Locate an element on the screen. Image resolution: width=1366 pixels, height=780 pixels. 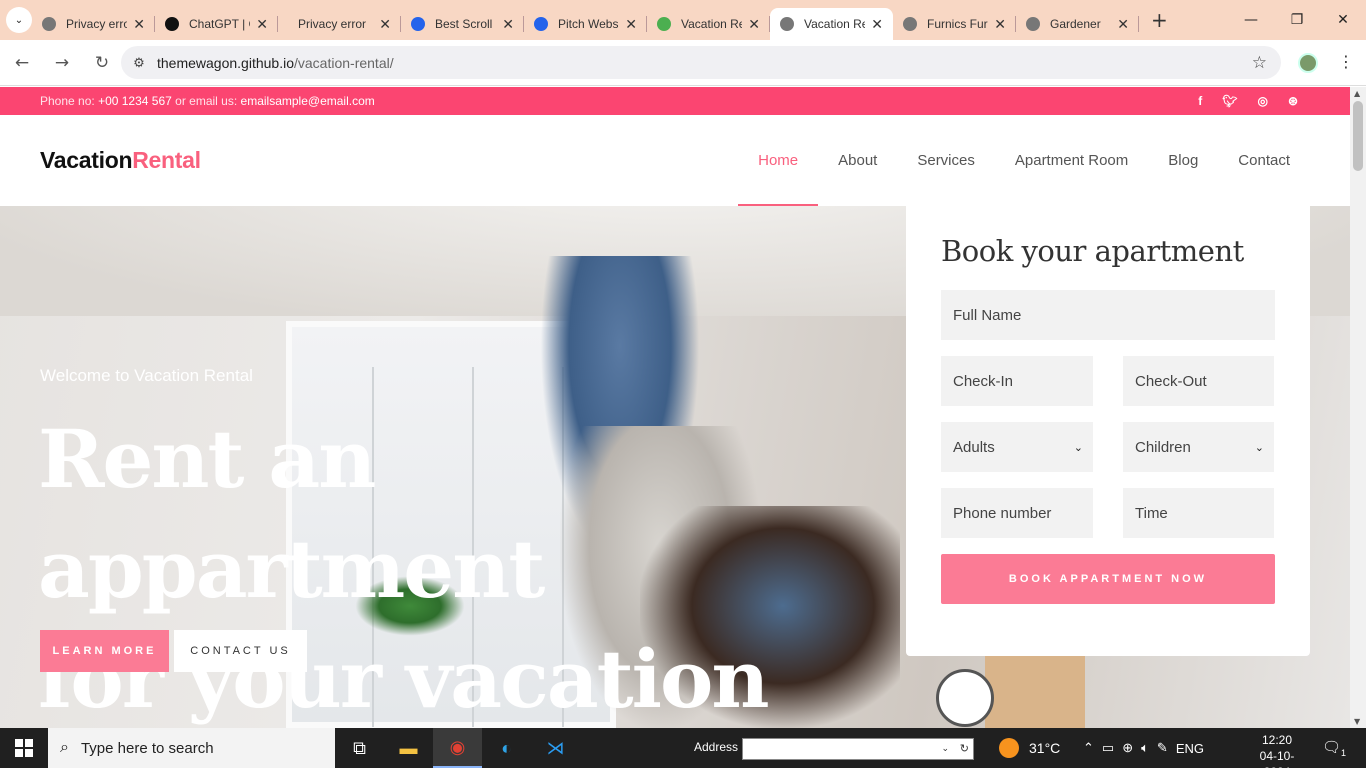
nav-item-blog: Blog is located at coordinates (1183, 160).